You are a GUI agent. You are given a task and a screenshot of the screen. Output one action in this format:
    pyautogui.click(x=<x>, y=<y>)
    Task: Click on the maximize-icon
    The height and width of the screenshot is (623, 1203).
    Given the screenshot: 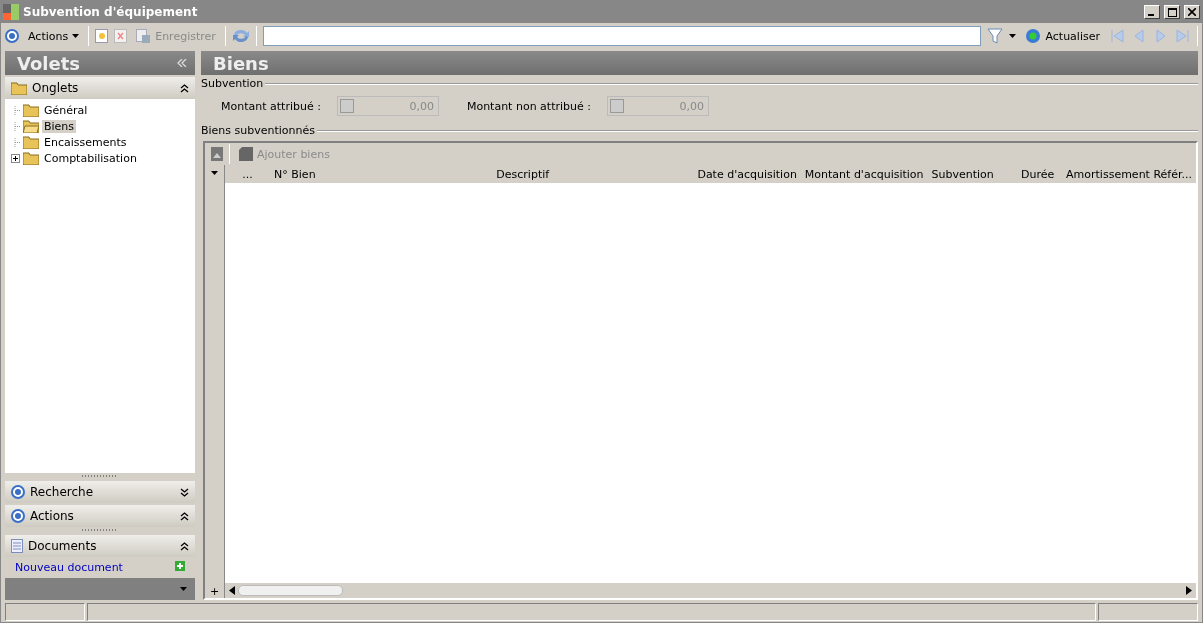 What is the action you would take?
    pyautogui.click(x=1172, y=12)
    